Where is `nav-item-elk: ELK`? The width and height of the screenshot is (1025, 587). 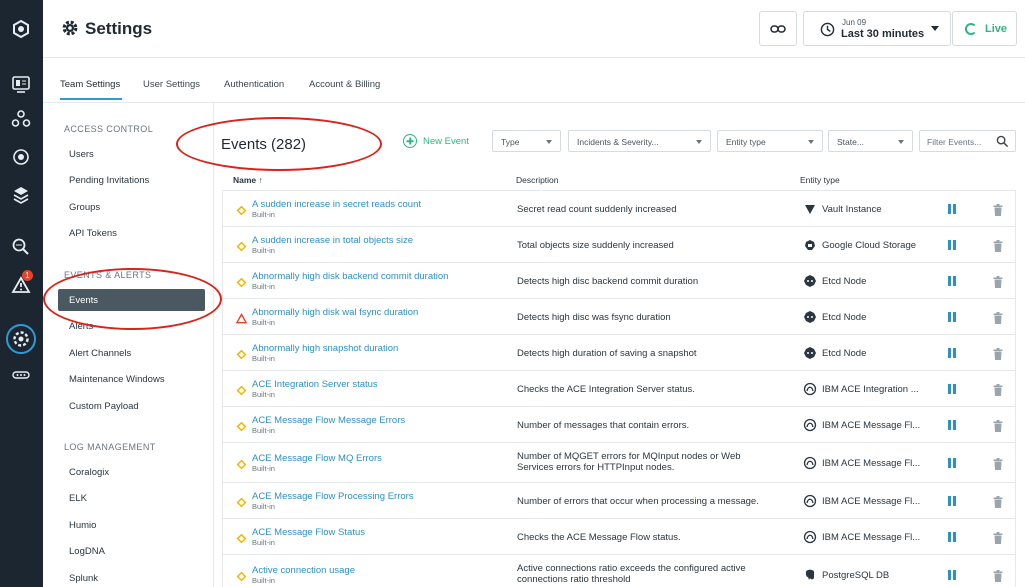 nav-item-elk: ELK is located at coordinates (78, 498).